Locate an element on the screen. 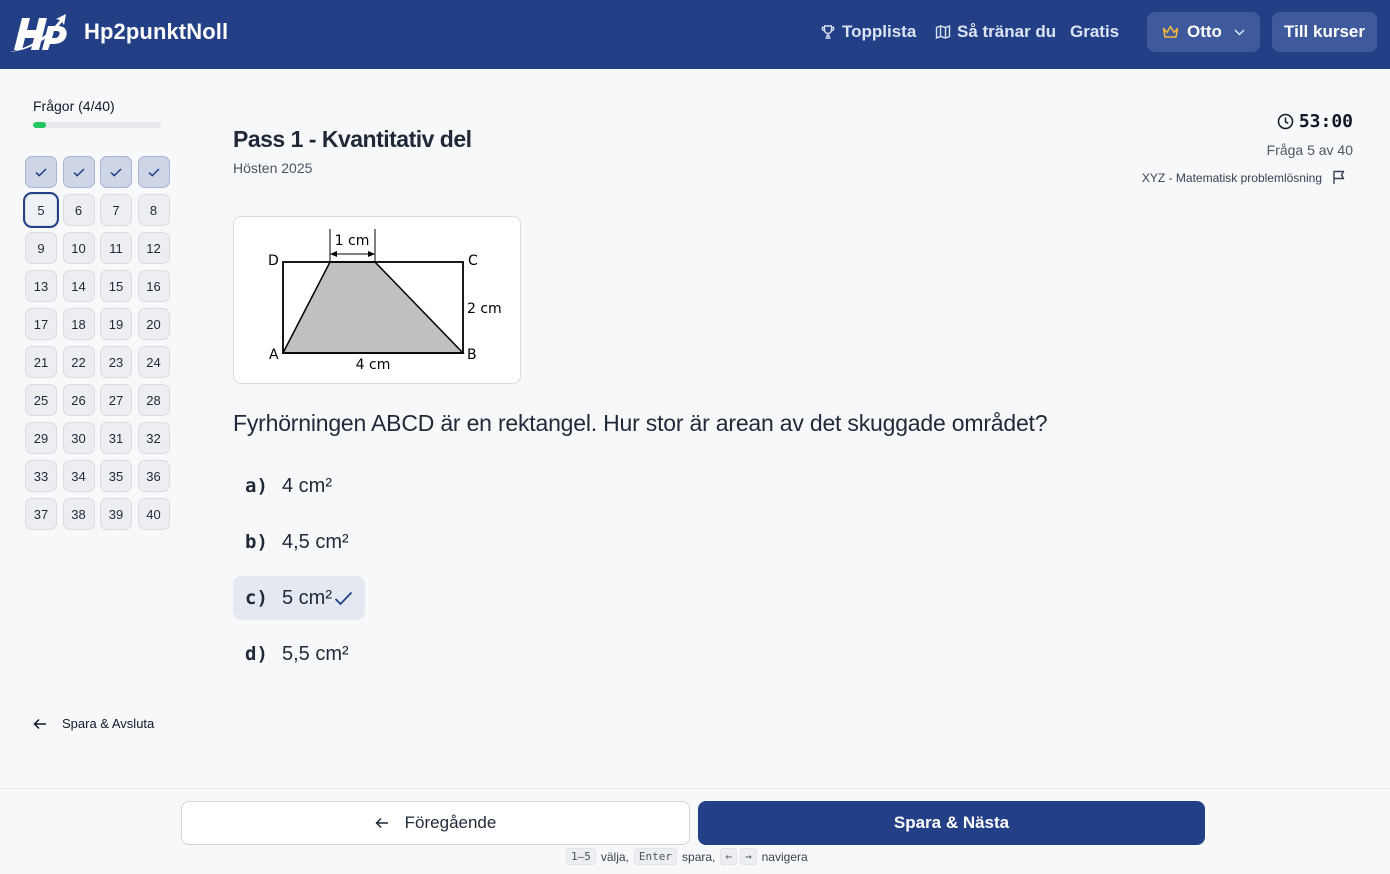 This screenshot has width=1390, height=874. nav-free: Gratis is located at coordinates (1094, 32).